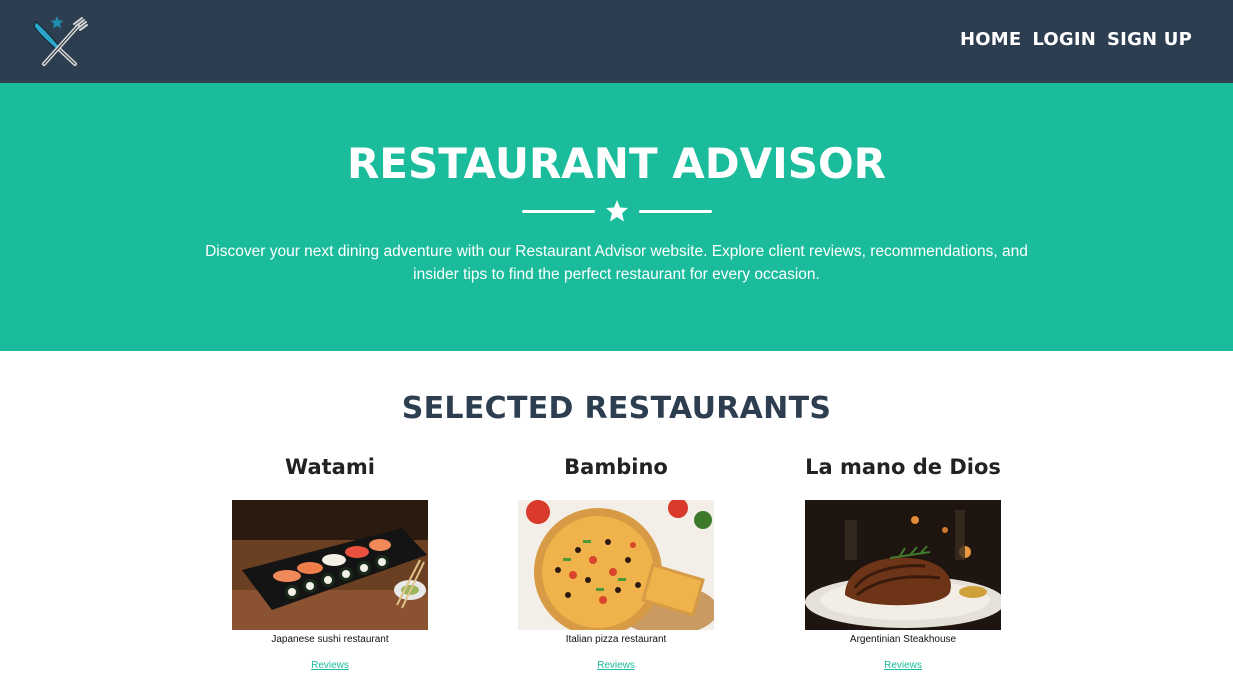  What do you see at coordinates (330, 467) in the screenshot?
I see `restaurant-name: Watami` at bounding box center [330, 467].